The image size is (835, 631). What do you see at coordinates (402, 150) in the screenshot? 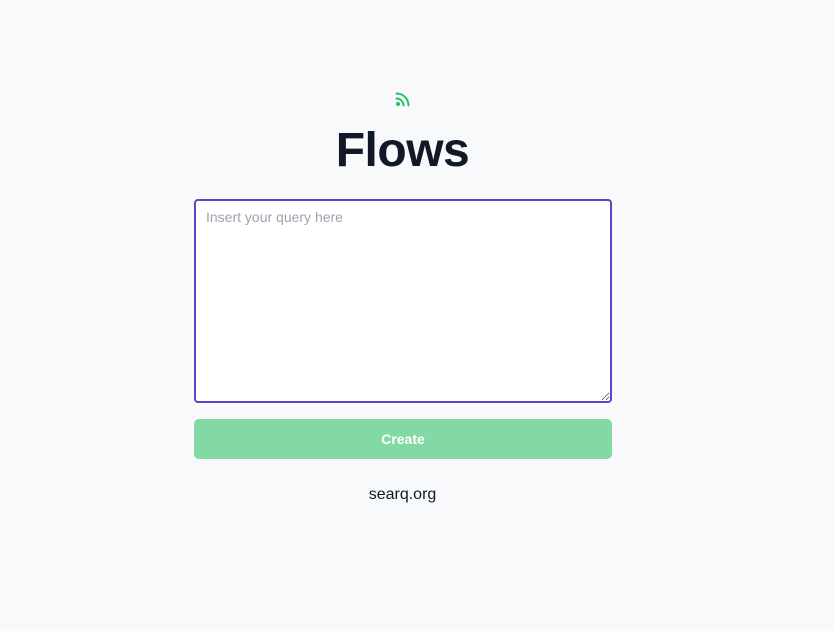
I see `page-title: Flows` at bounding box center [402, 150].